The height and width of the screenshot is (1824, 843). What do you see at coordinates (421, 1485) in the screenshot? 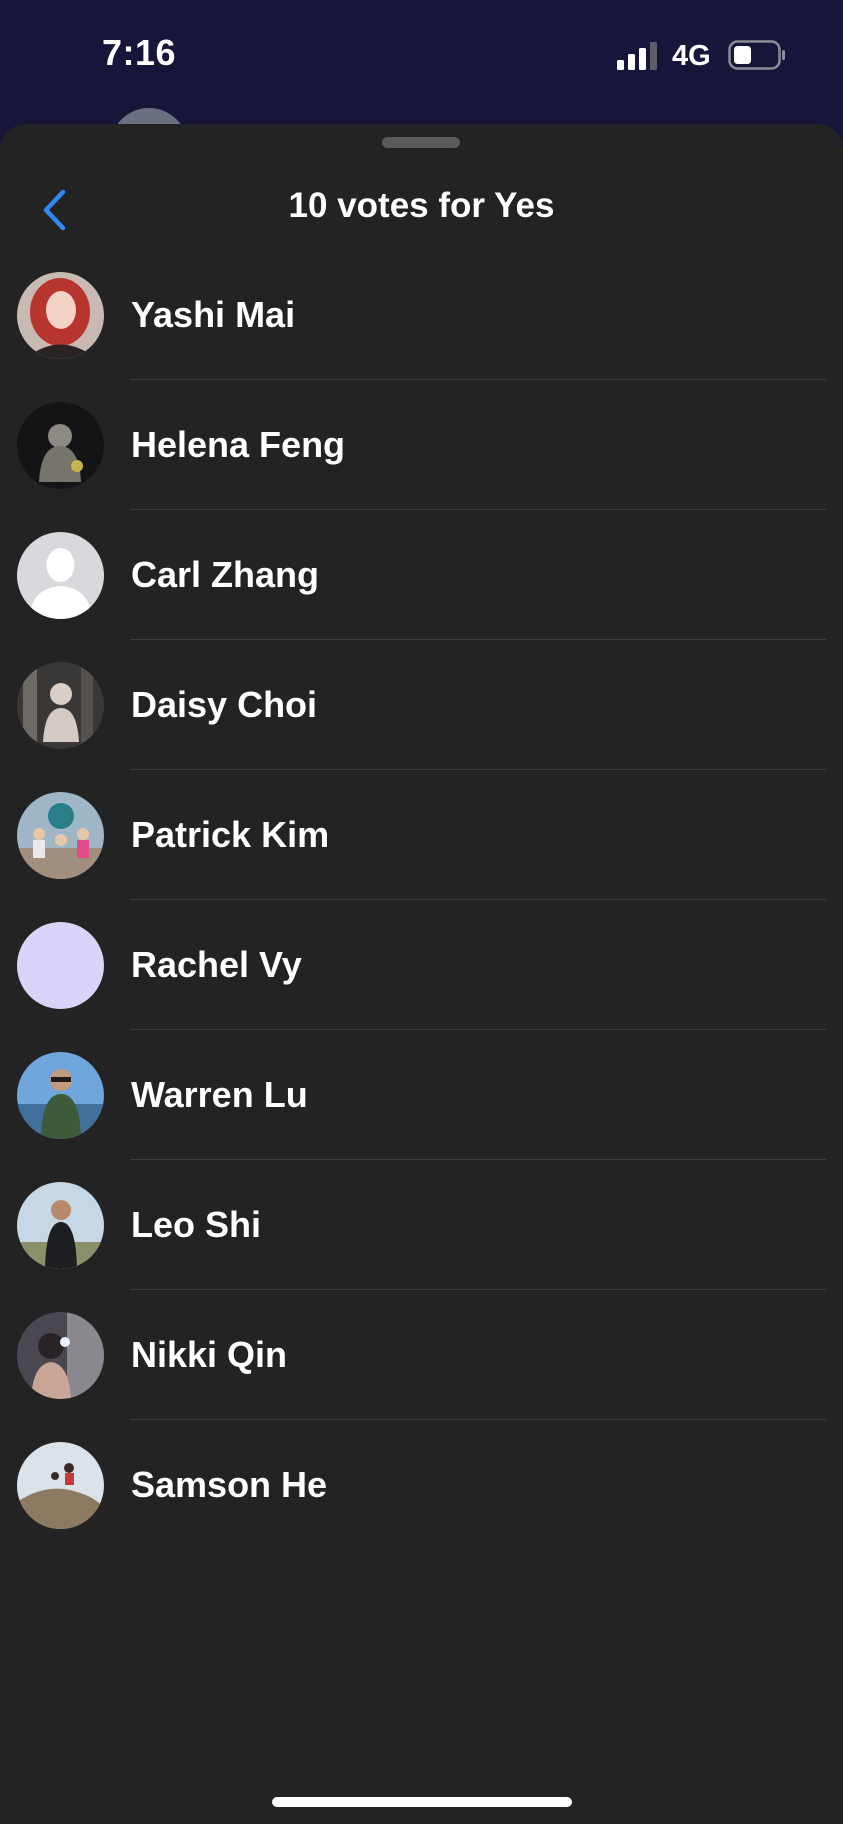
I see `voter-row: Samson He` at bounding box center [421, 1485].